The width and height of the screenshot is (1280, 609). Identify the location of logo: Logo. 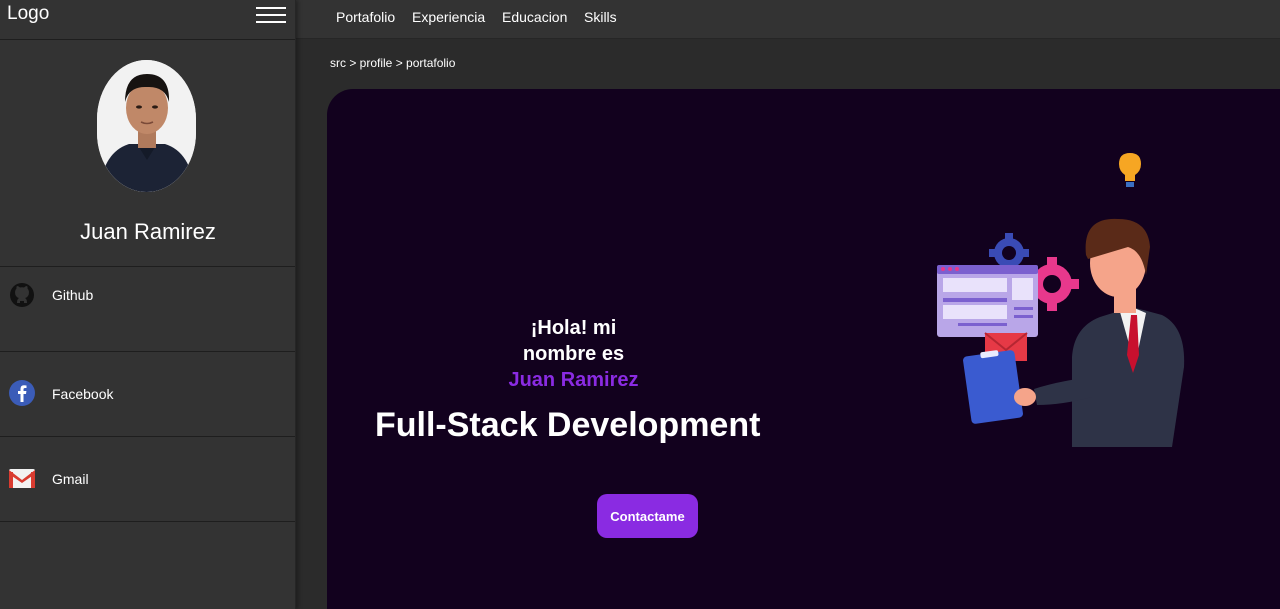
(28, 14).